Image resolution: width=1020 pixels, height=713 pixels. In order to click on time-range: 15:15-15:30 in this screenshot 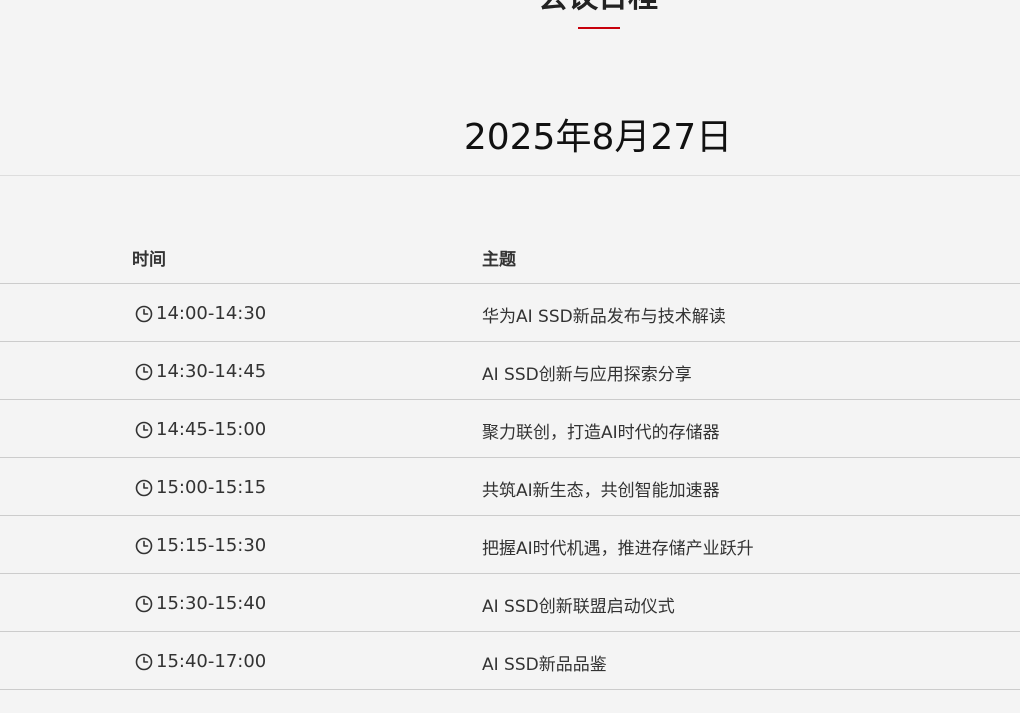, I will do `click(211, 545)`.